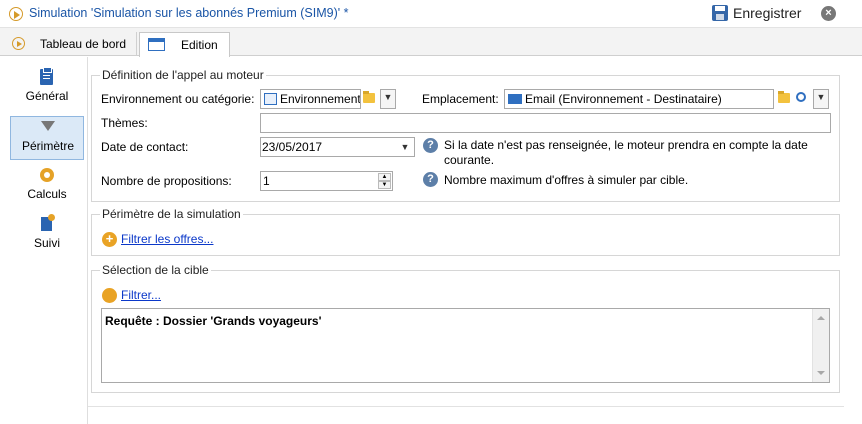  What do you see at coordinates (821, 318) in the screenshot?
I see `scroll-up-icon` at bounding box center [821, 318].